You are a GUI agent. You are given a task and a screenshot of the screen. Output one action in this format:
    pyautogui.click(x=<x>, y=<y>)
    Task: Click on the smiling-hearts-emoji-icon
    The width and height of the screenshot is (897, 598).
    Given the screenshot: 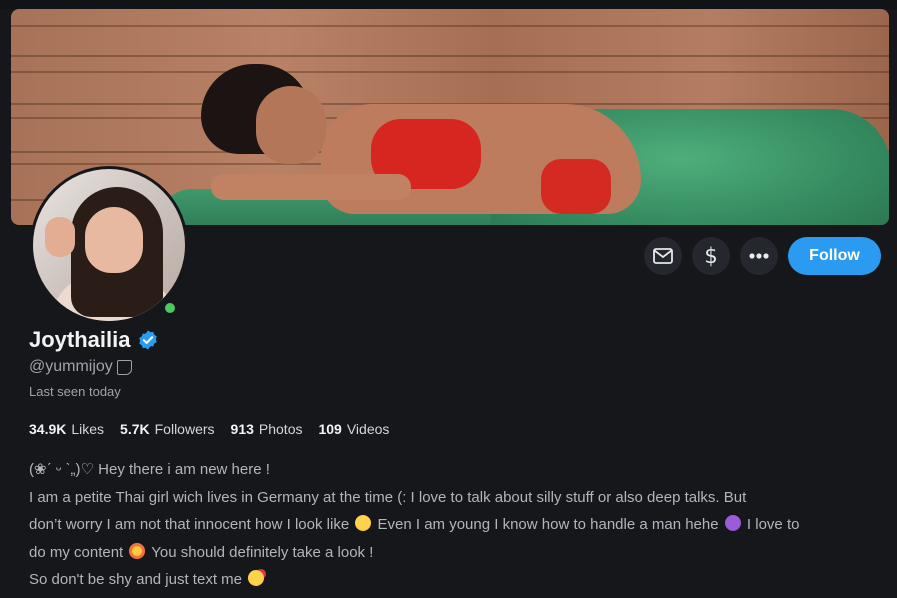 What is the action you would take?
    pyautogui.click(x=137, y=550)
    